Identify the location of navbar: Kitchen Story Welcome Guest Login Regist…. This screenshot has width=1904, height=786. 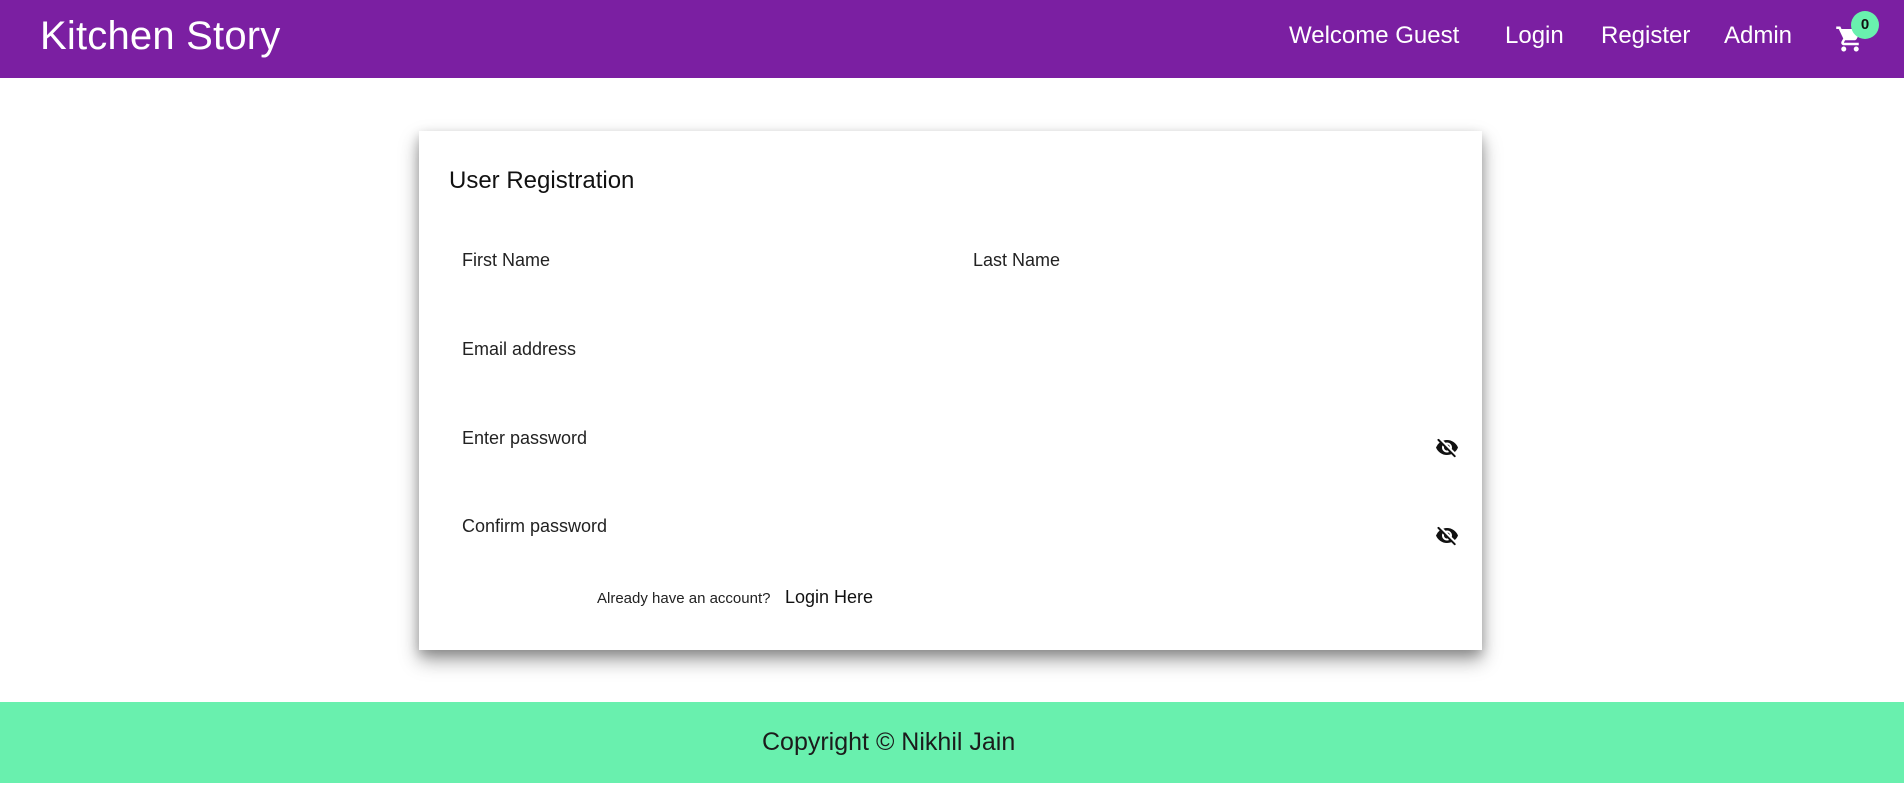
(952, 39).